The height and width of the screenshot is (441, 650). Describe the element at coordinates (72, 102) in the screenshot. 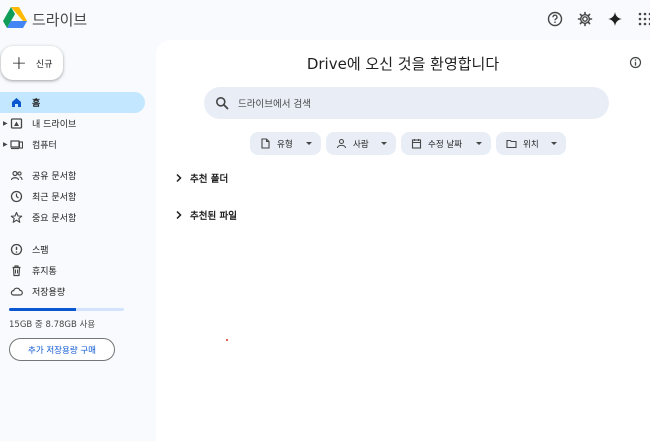

I see `sidebar-item-home: 홈` at that location.